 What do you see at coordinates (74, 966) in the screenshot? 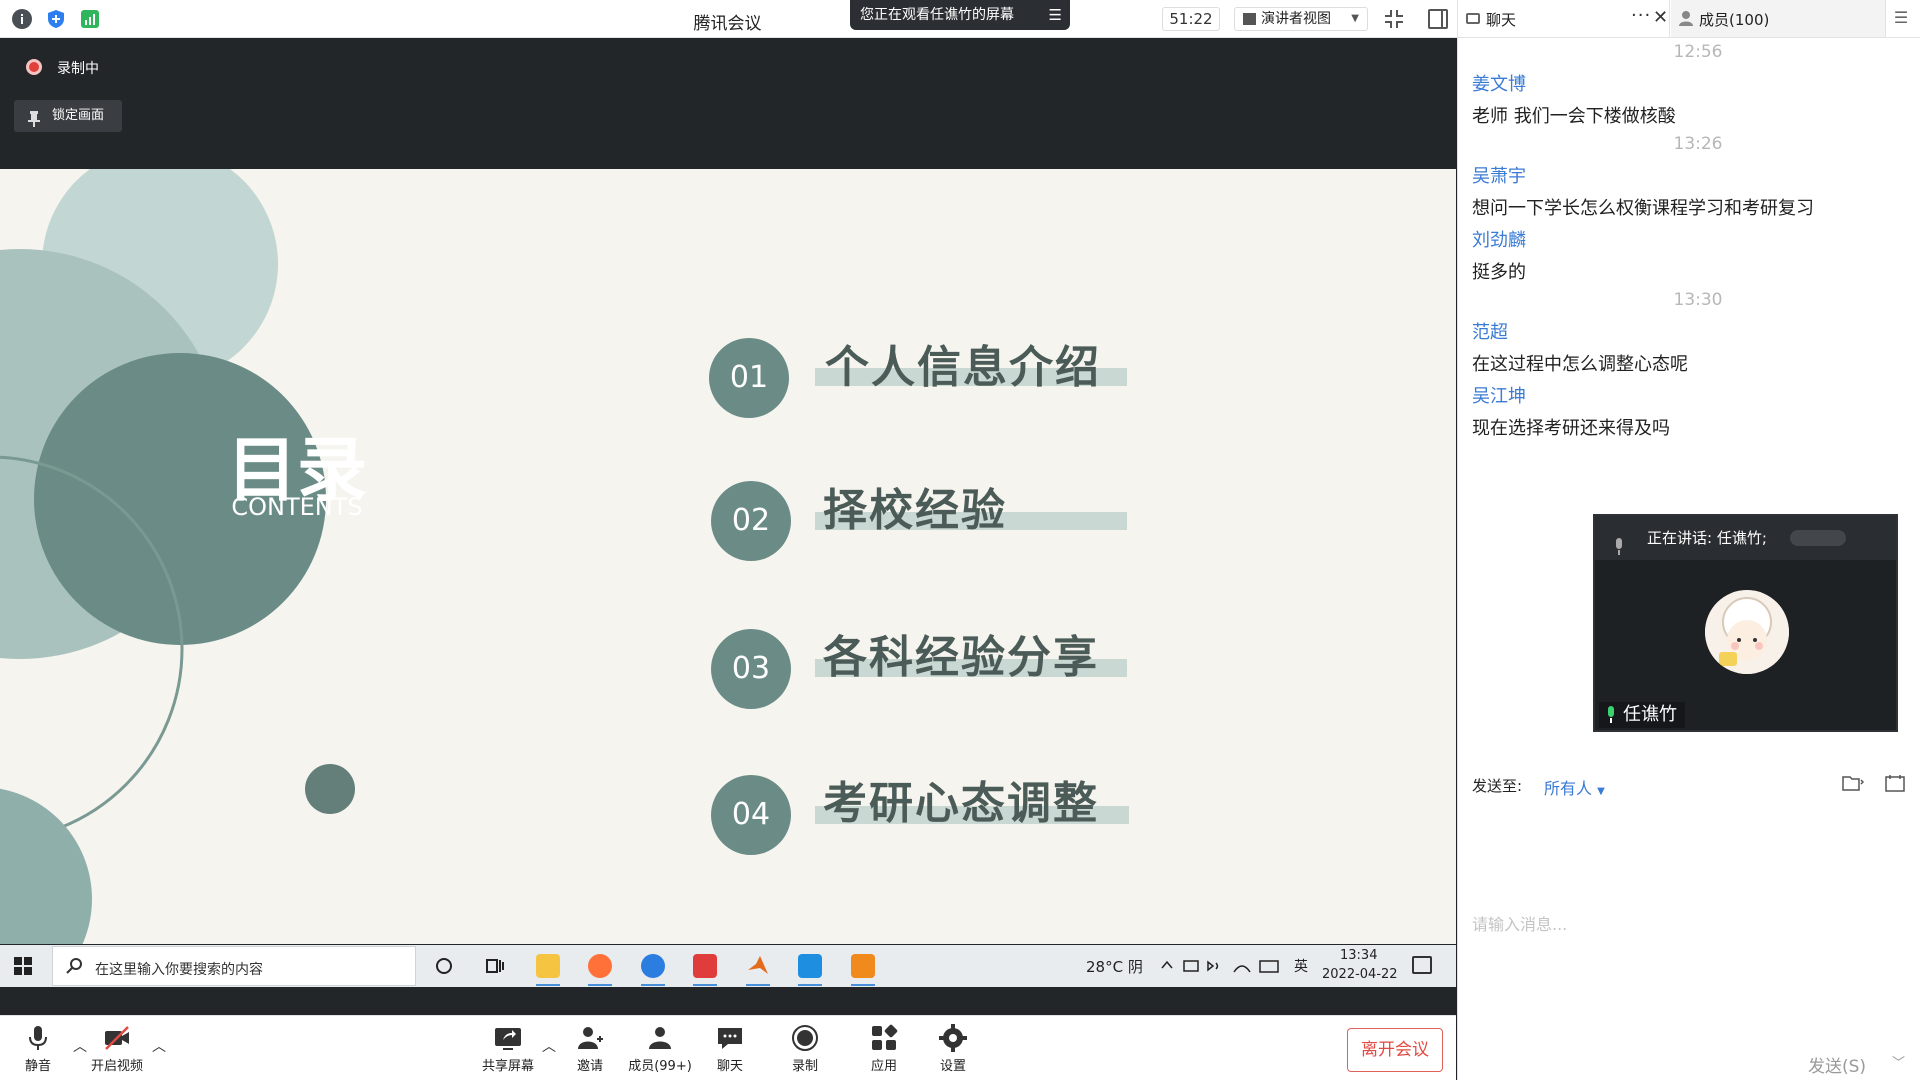
I see `search-icon` at bounding box center [74, 966].